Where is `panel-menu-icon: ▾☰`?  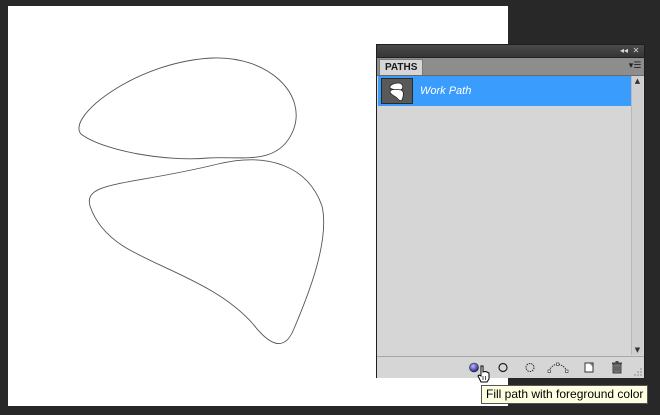
panel-menu-icon: ▾☰ is located at coordinates (635, 66).